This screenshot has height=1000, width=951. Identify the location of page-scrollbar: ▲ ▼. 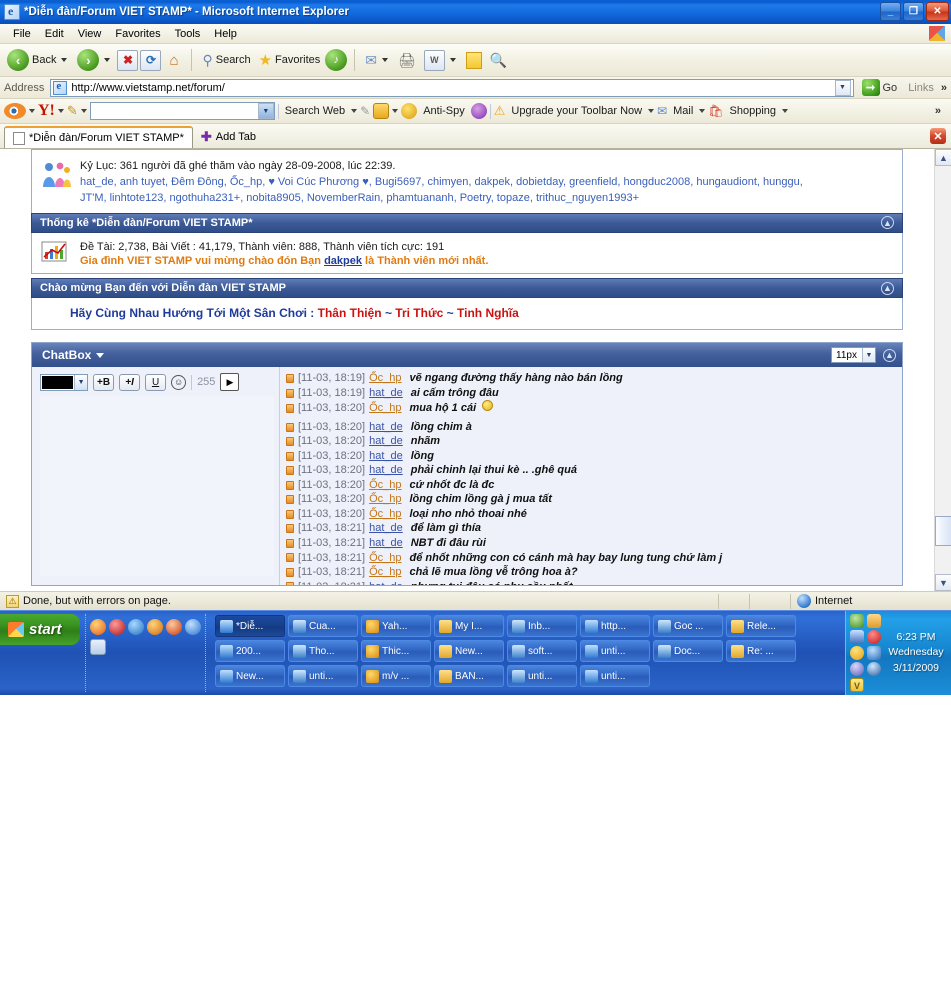
(942, 370).